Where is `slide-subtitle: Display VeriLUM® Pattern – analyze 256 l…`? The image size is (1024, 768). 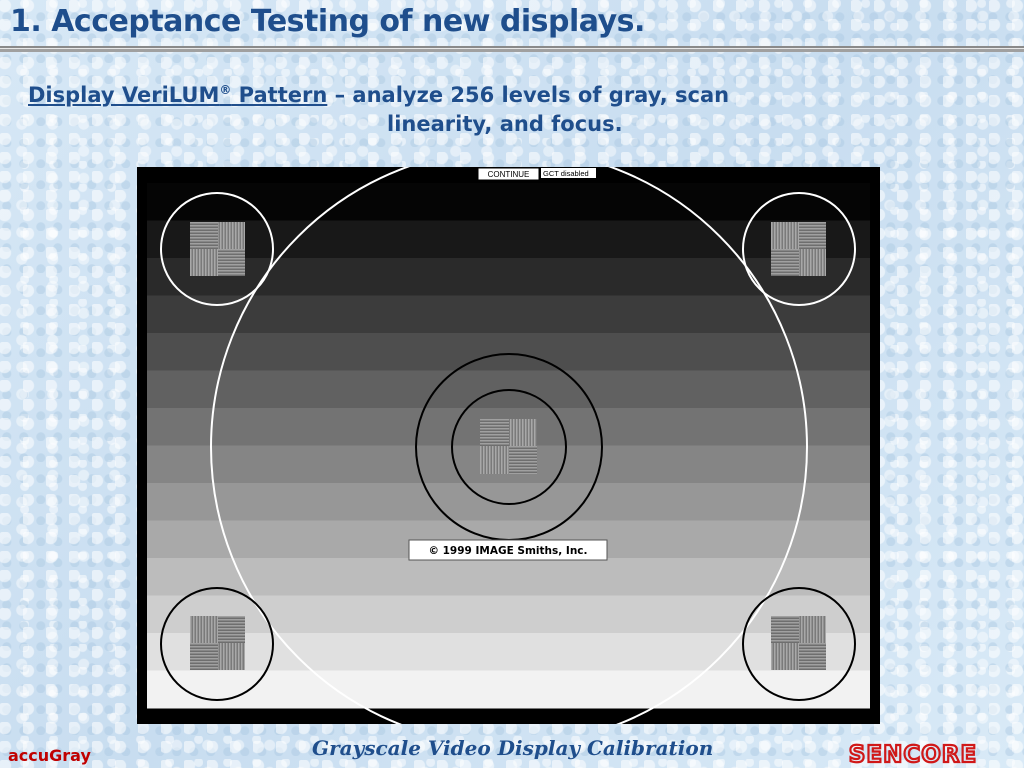
slide-subtitle: Display VeriLUM® Pattern – analyze 256 l… is located at coordinates (428, 107).